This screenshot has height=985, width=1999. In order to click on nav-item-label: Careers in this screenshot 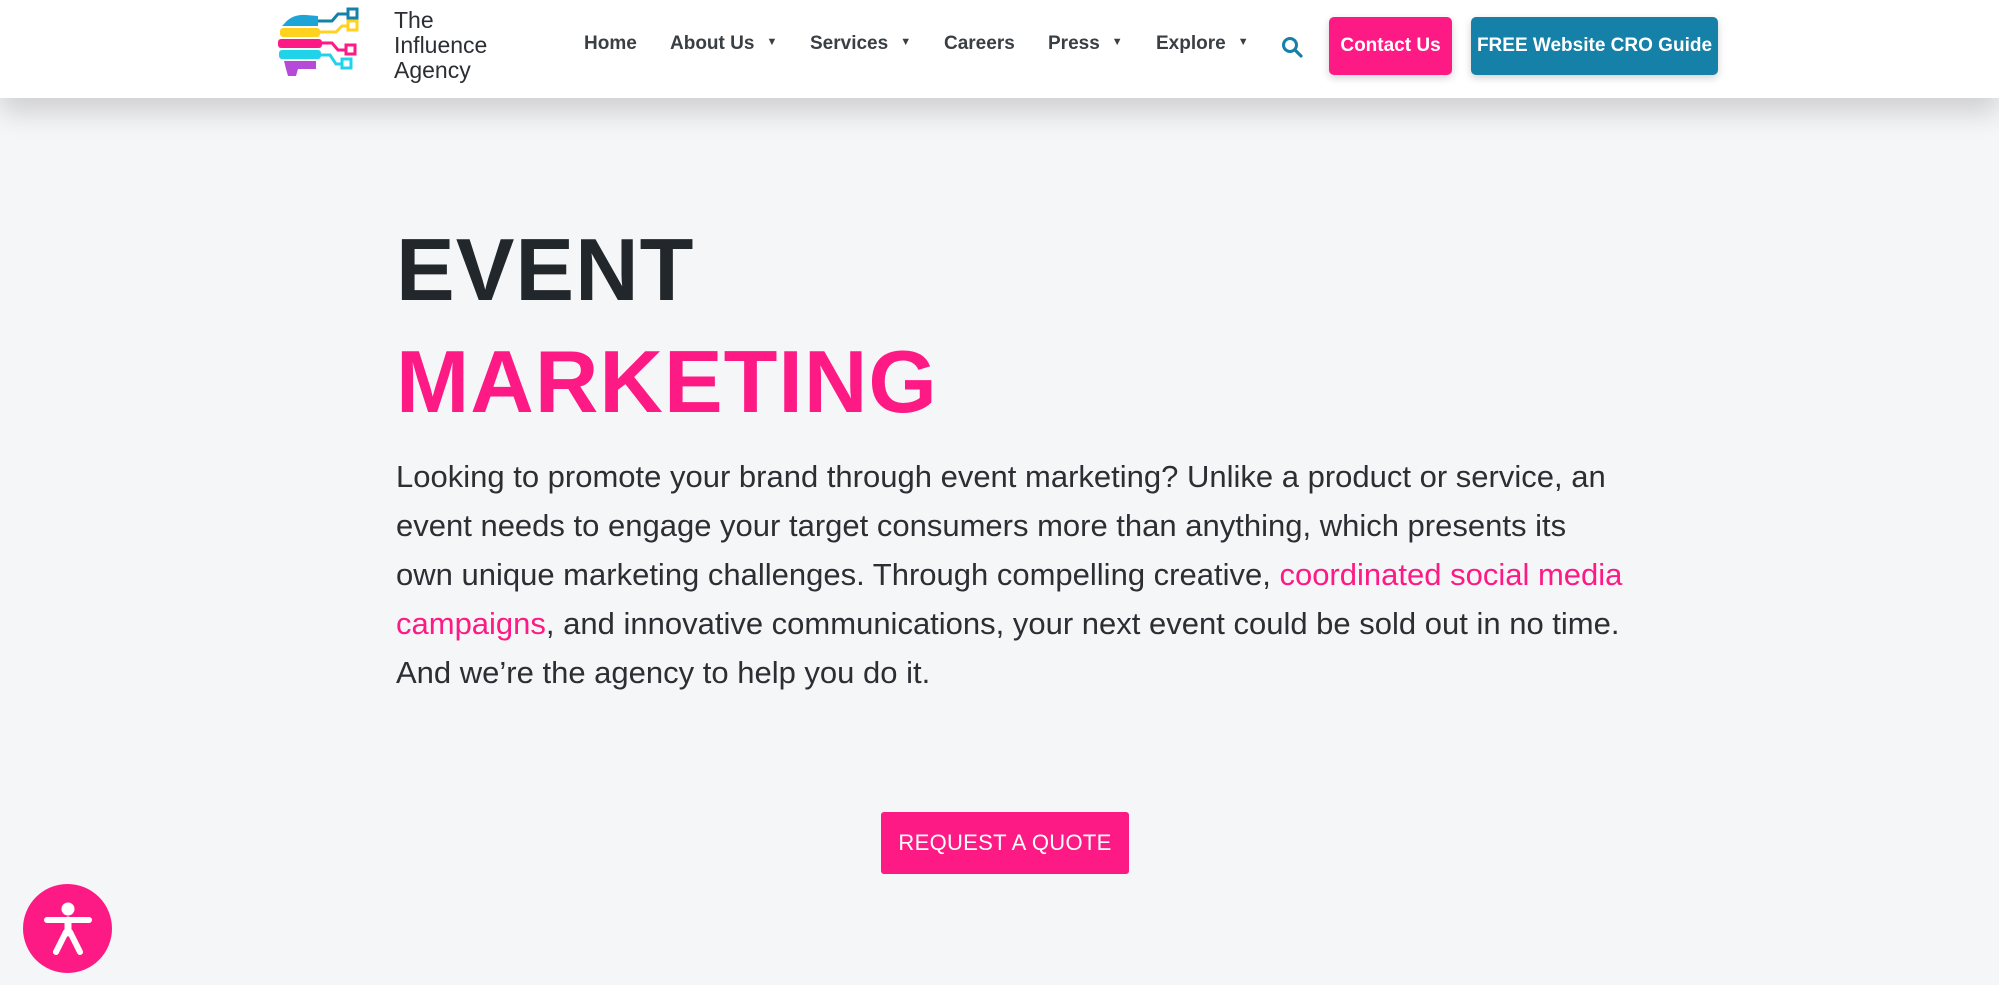, I will do `click(979, 43)`.